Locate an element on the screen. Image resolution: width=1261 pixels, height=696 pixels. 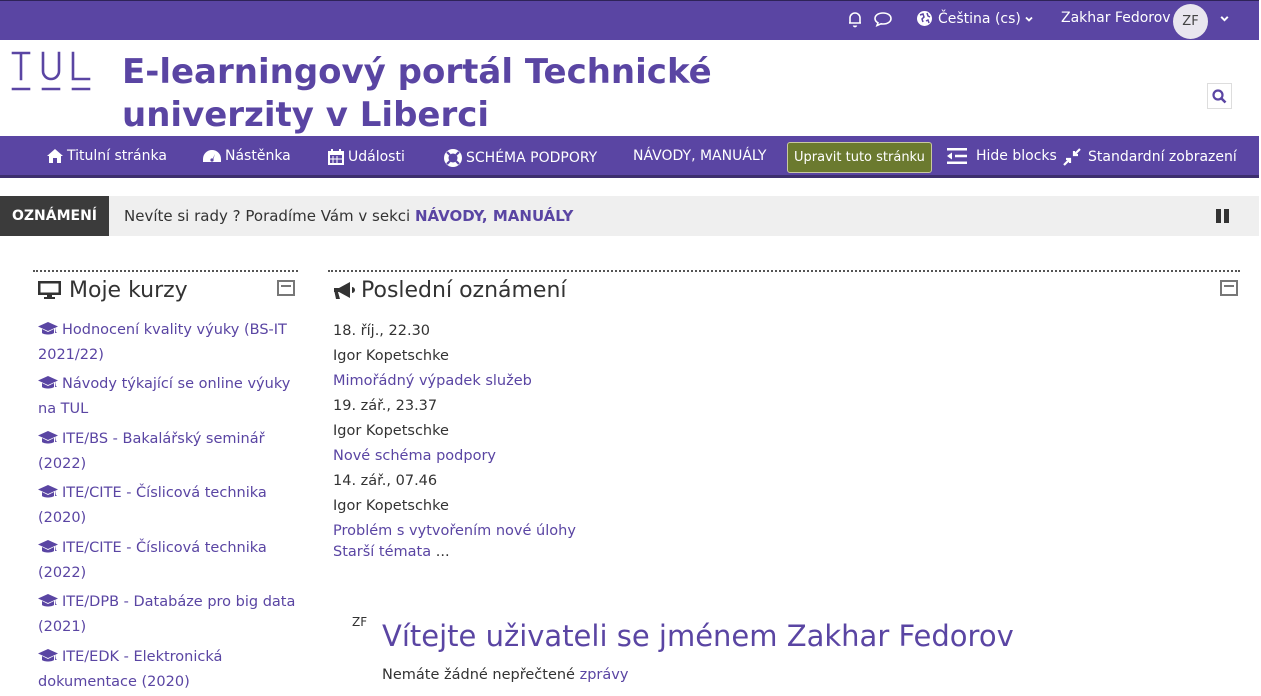
nav-item-manuals: NÁVODY, MANUÁLY is located at coordinates (699, 156).